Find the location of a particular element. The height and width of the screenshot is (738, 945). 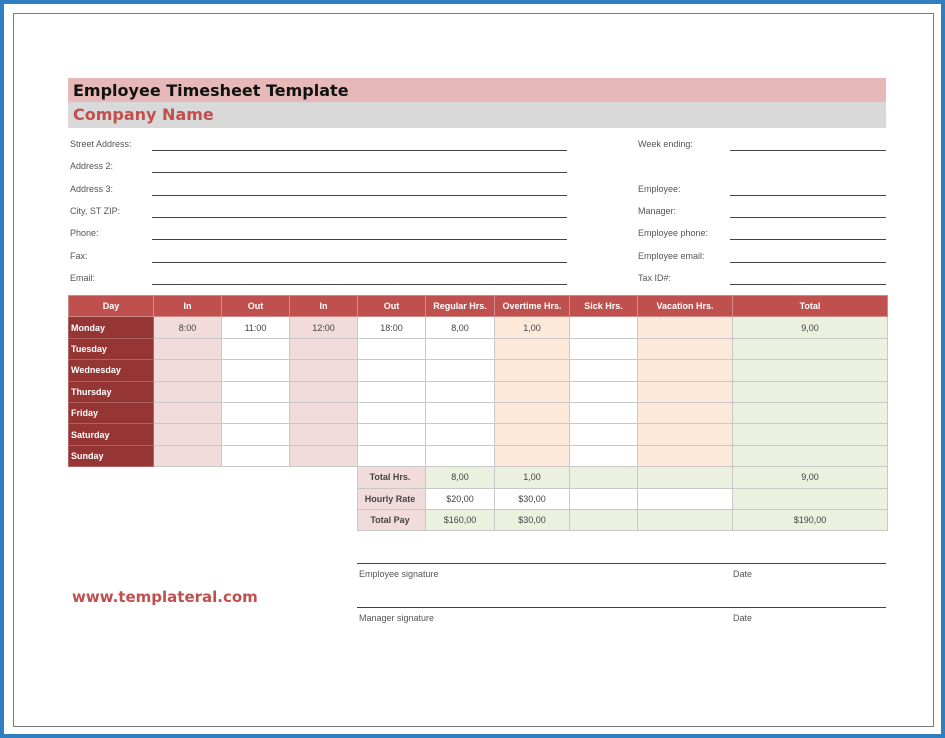

summary-row-hourly-rate: Hourly Rate $20,00 $30,00 is located at coordinates (478, 498).